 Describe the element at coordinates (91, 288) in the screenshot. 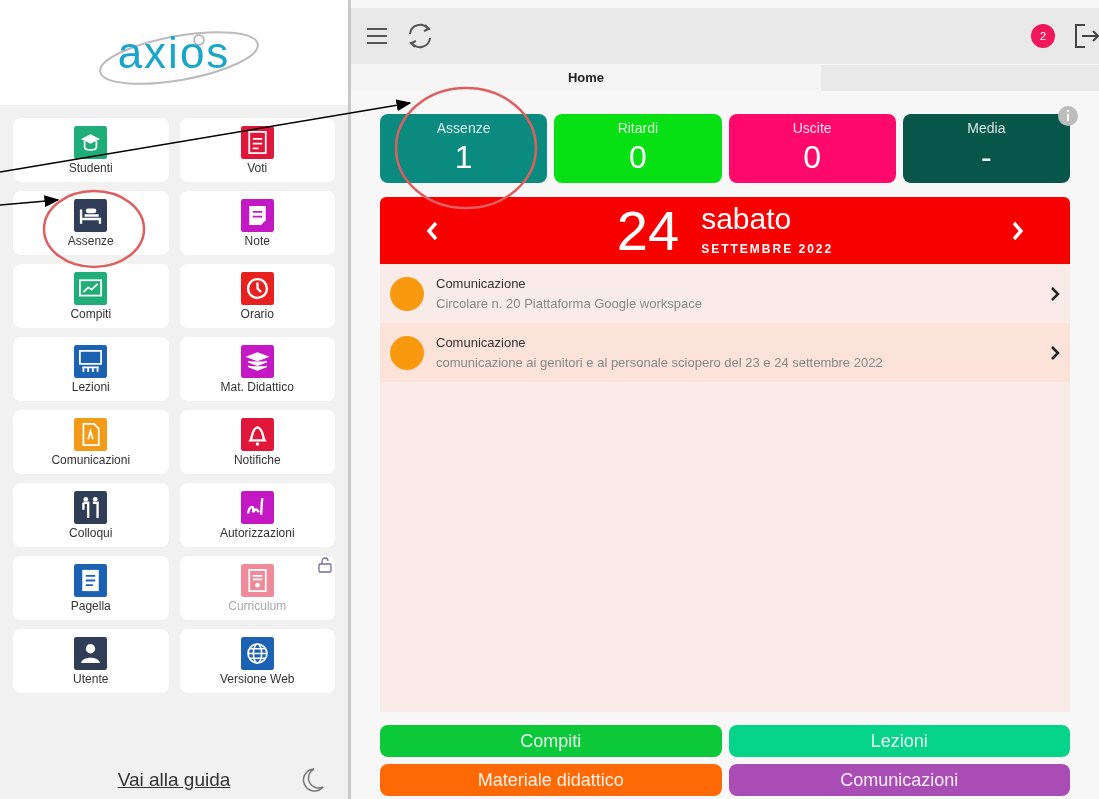

I see `chart-board-icon` at that location.